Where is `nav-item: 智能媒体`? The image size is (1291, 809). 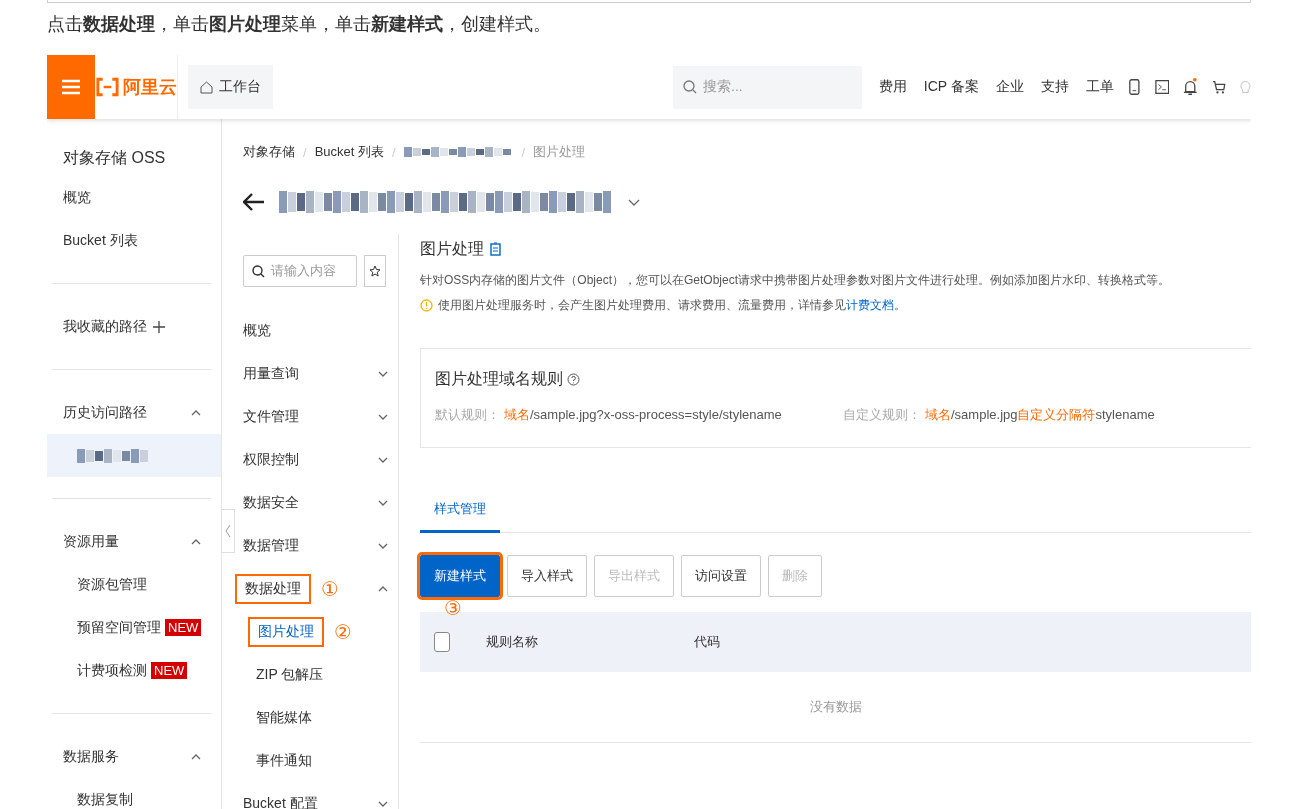 nav-item: 智能媒体 is located at coordinates (284, 717).